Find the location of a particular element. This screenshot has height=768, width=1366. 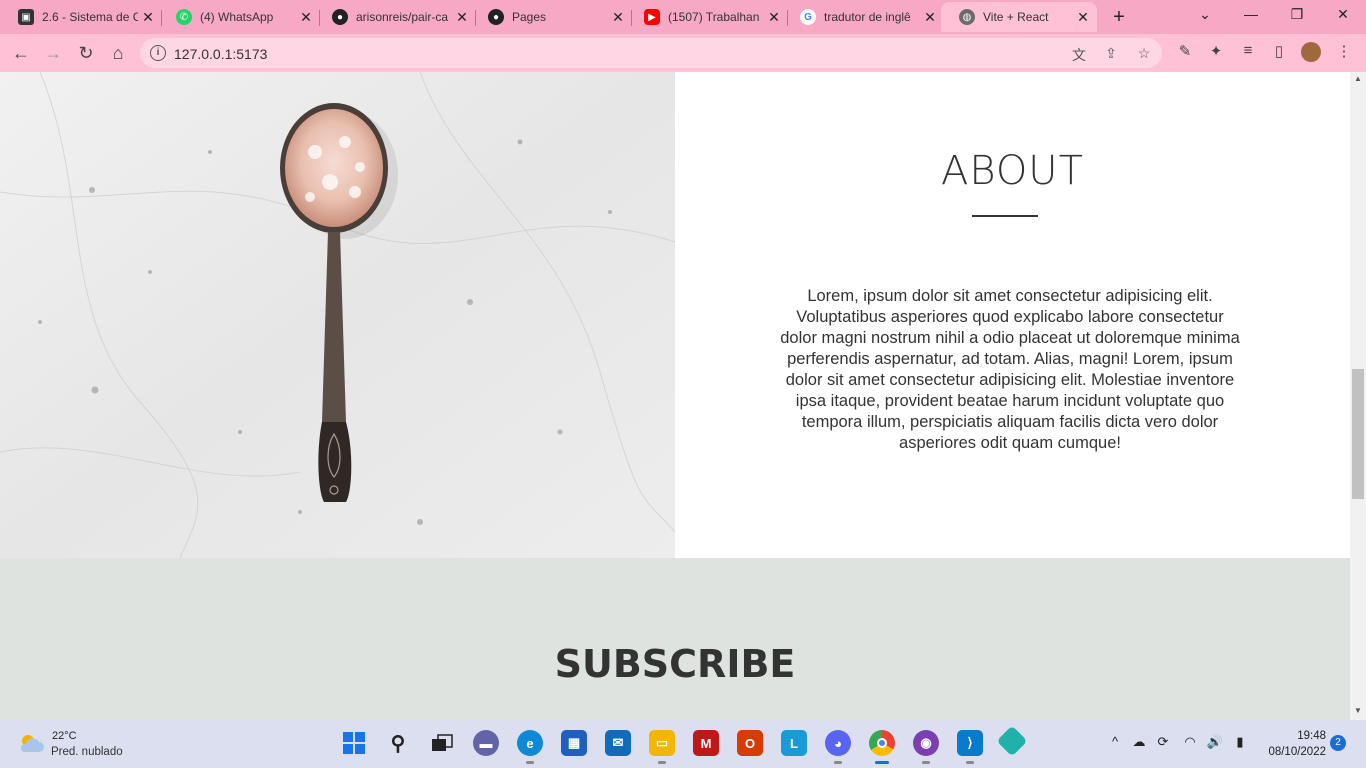

onedrive-warning-icon: ☁ is located at coordinates (1139, 742).